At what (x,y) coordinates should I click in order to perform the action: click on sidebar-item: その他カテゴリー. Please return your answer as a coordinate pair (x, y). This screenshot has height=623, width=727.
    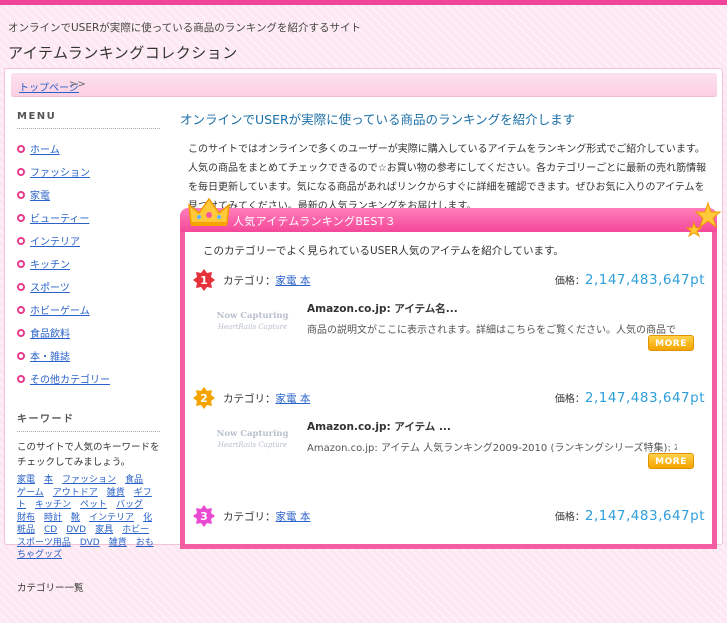
    Looking at the image, I should click on (88, 378).